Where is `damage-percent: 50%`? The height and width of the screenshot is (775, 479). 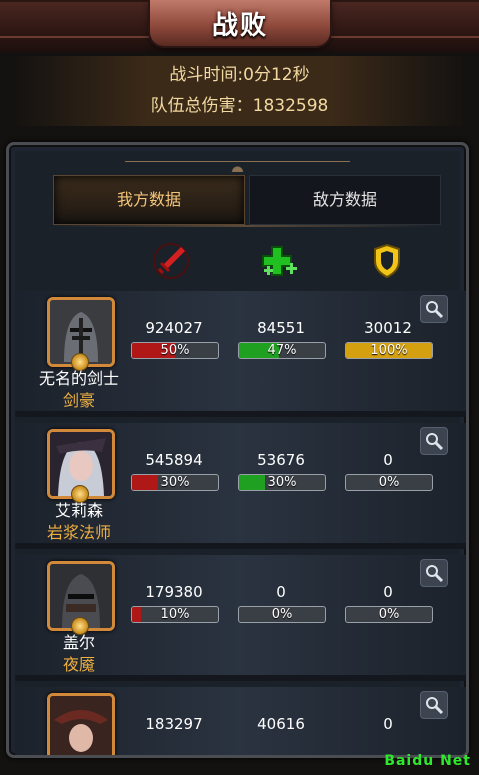
damage-percent: 50% is located at coordinates (175, 350).